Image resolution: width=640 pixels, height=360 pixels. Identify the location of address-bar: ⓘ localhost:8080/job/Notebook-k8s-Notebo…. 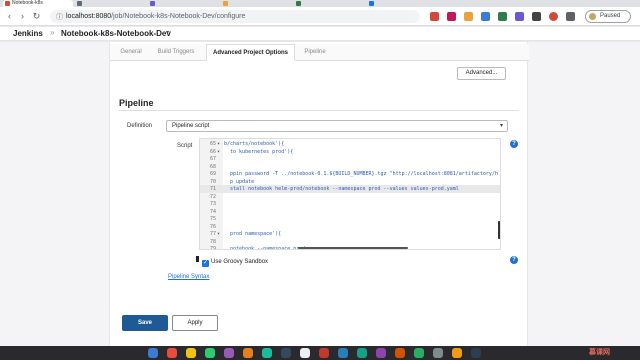
(235, 16).